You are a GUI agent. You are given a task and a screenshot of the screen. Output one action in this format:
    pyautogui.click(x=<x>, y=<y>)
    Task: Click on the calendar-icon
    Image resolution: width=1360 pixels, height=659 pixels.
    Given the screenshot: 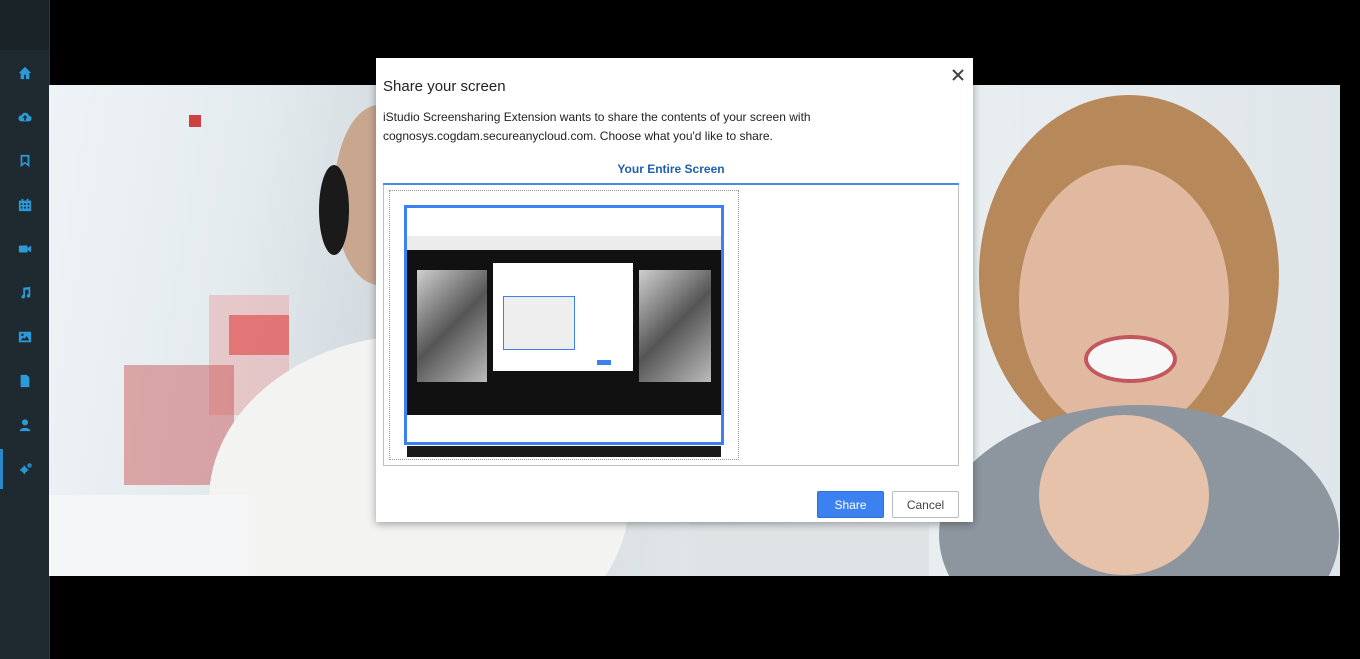 What is the action you would take?
    pyautogui.click(x=24, y=205)
    